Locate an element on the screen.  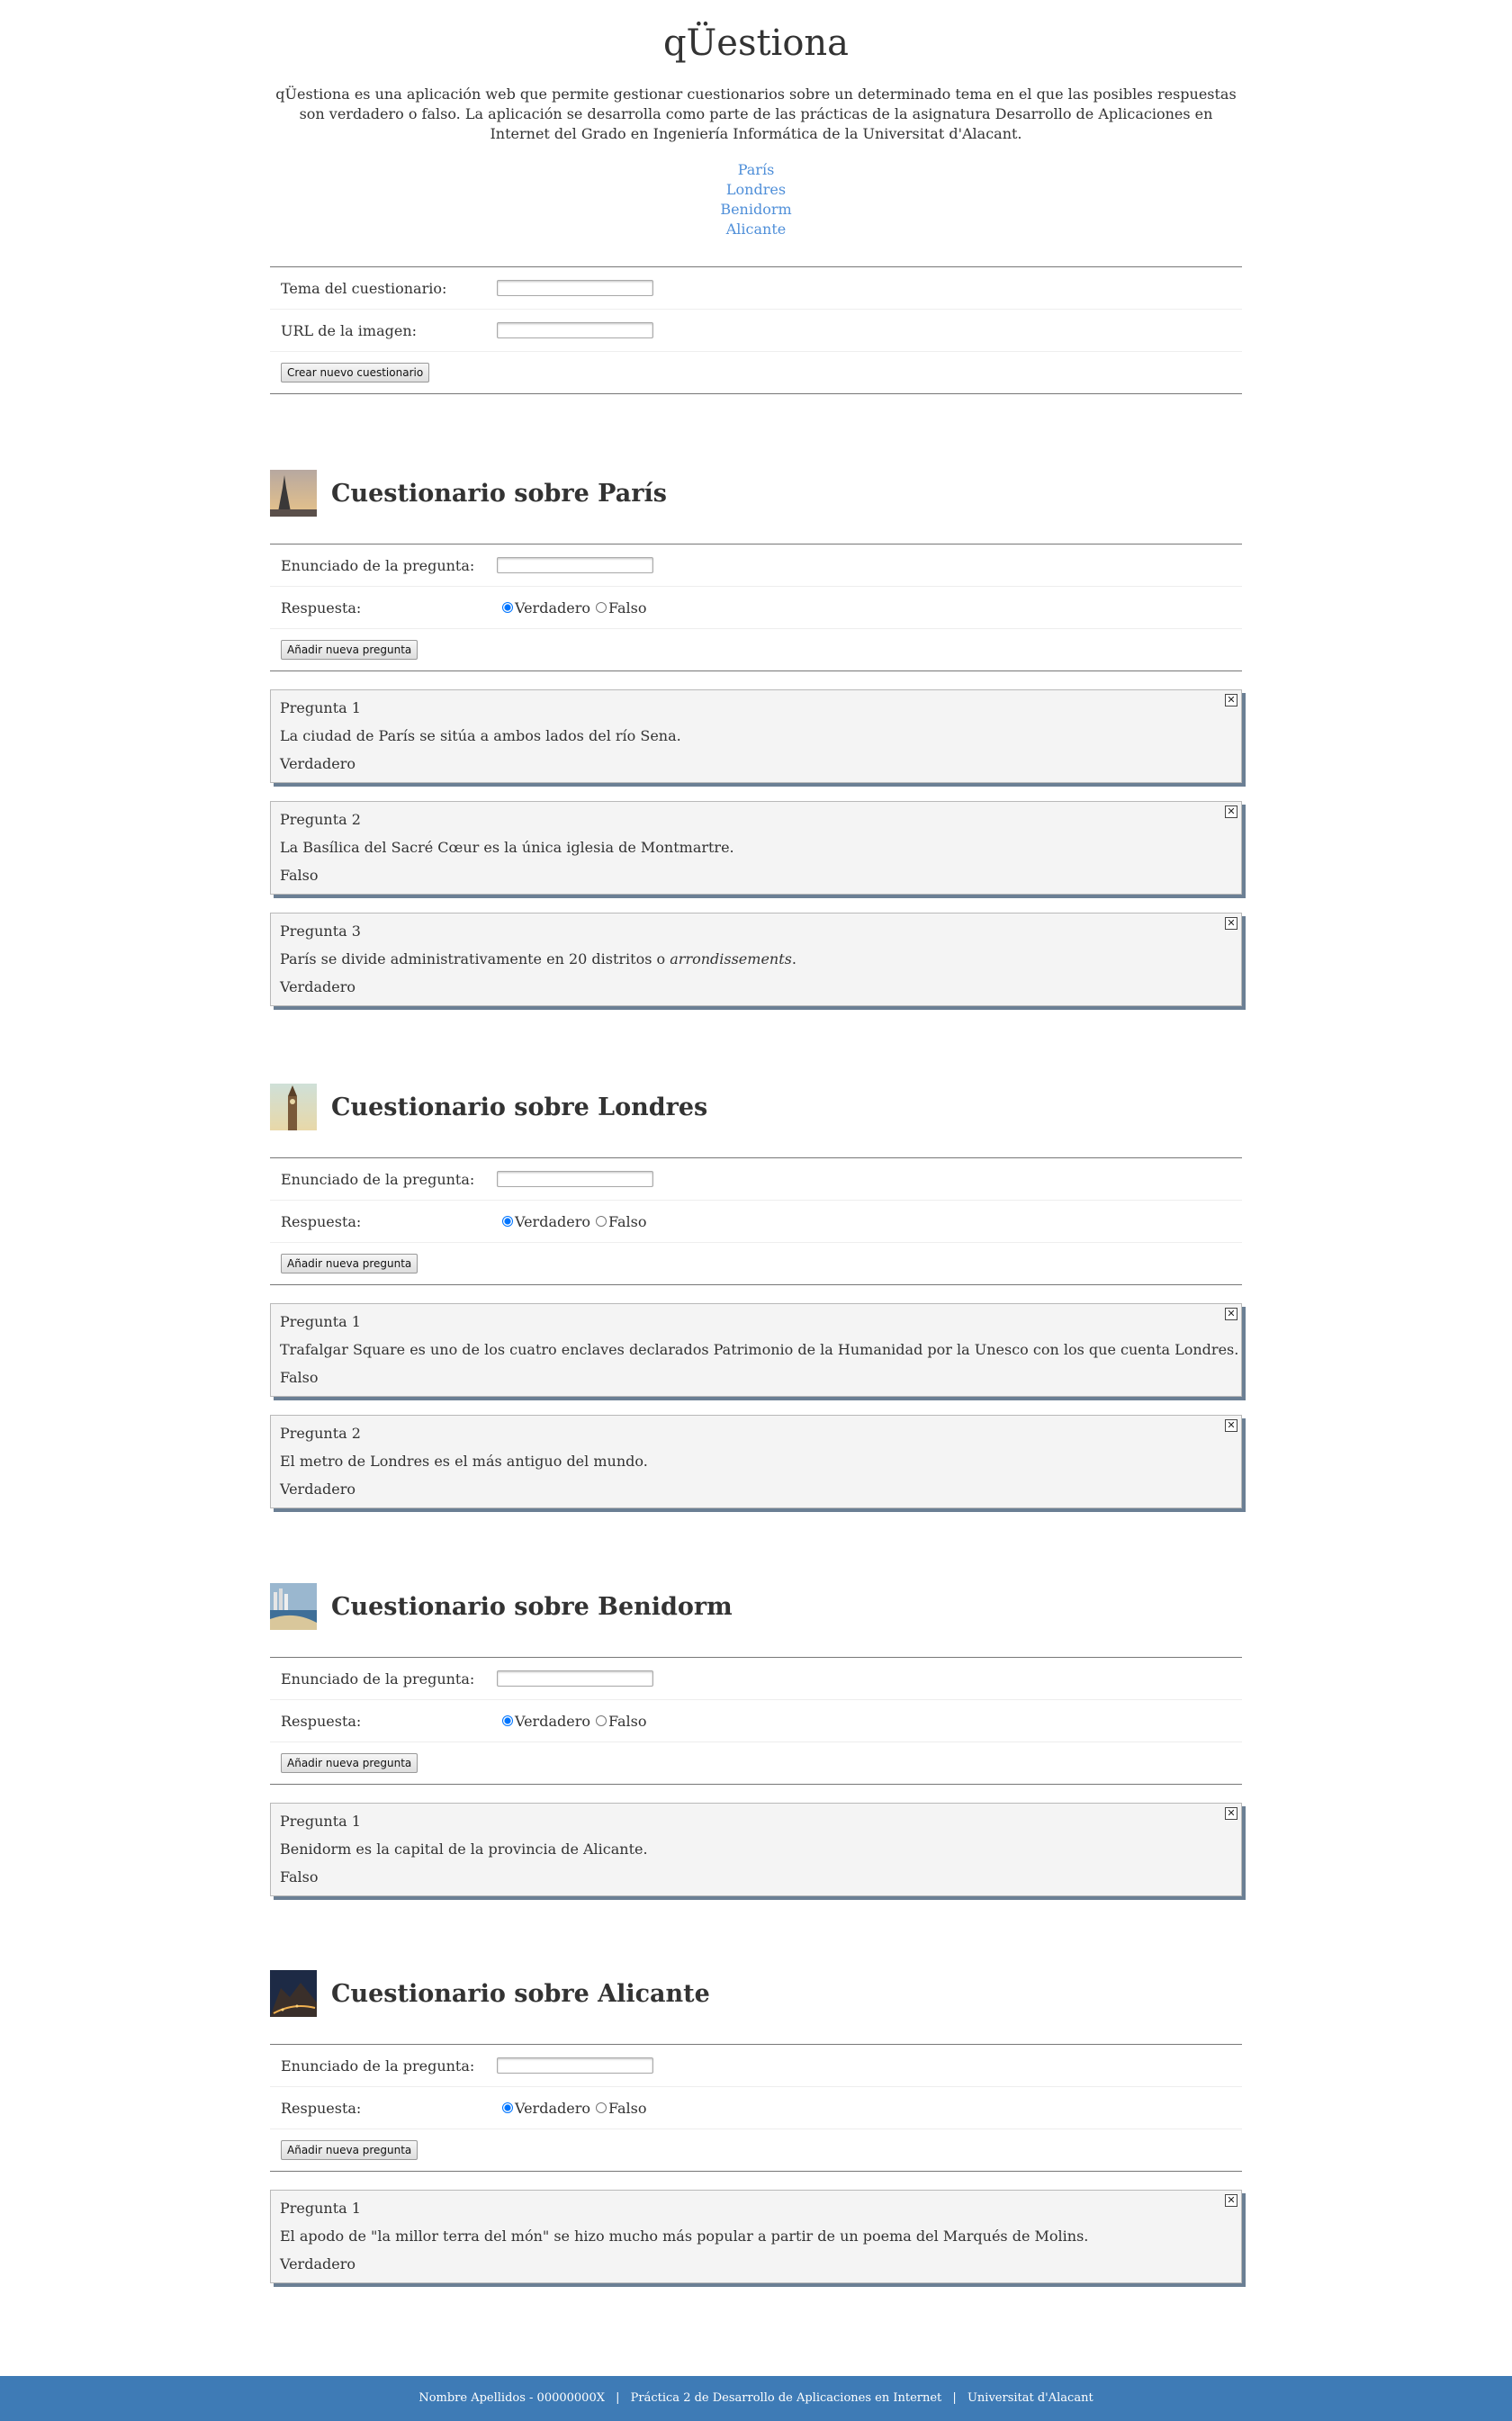
question-text-part: . is located at coordinates (794, 959).